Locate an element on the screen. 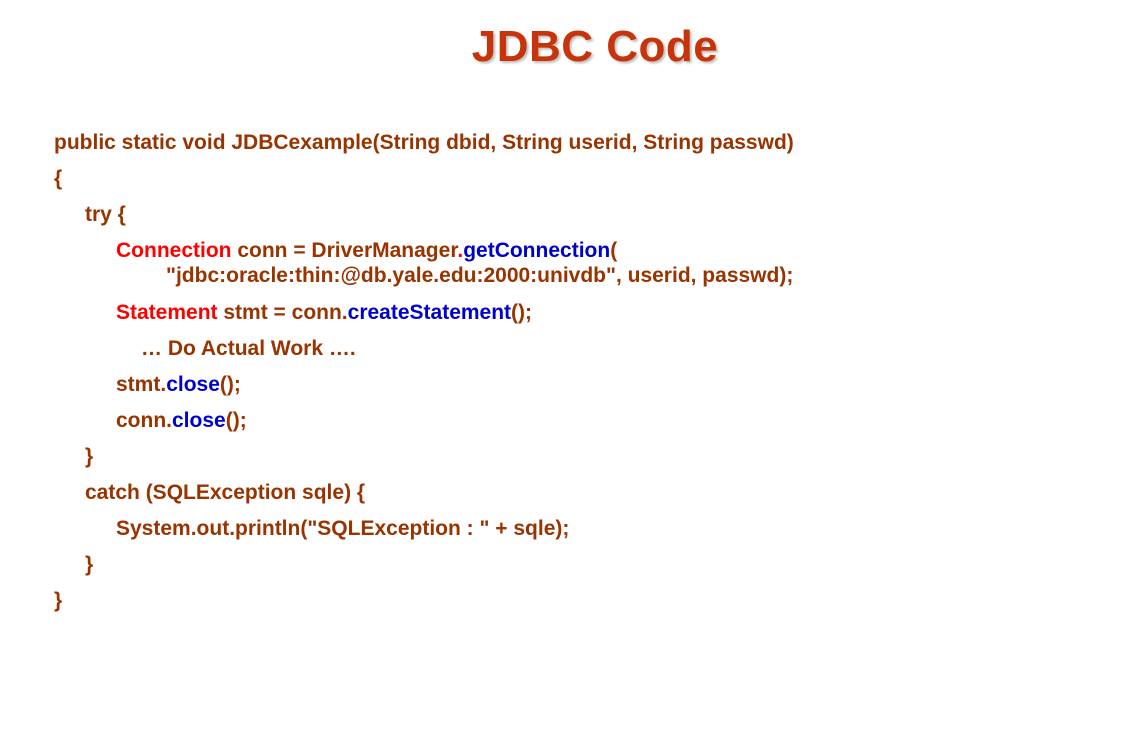  code-token: conn. is located at coordinates (144, 420).